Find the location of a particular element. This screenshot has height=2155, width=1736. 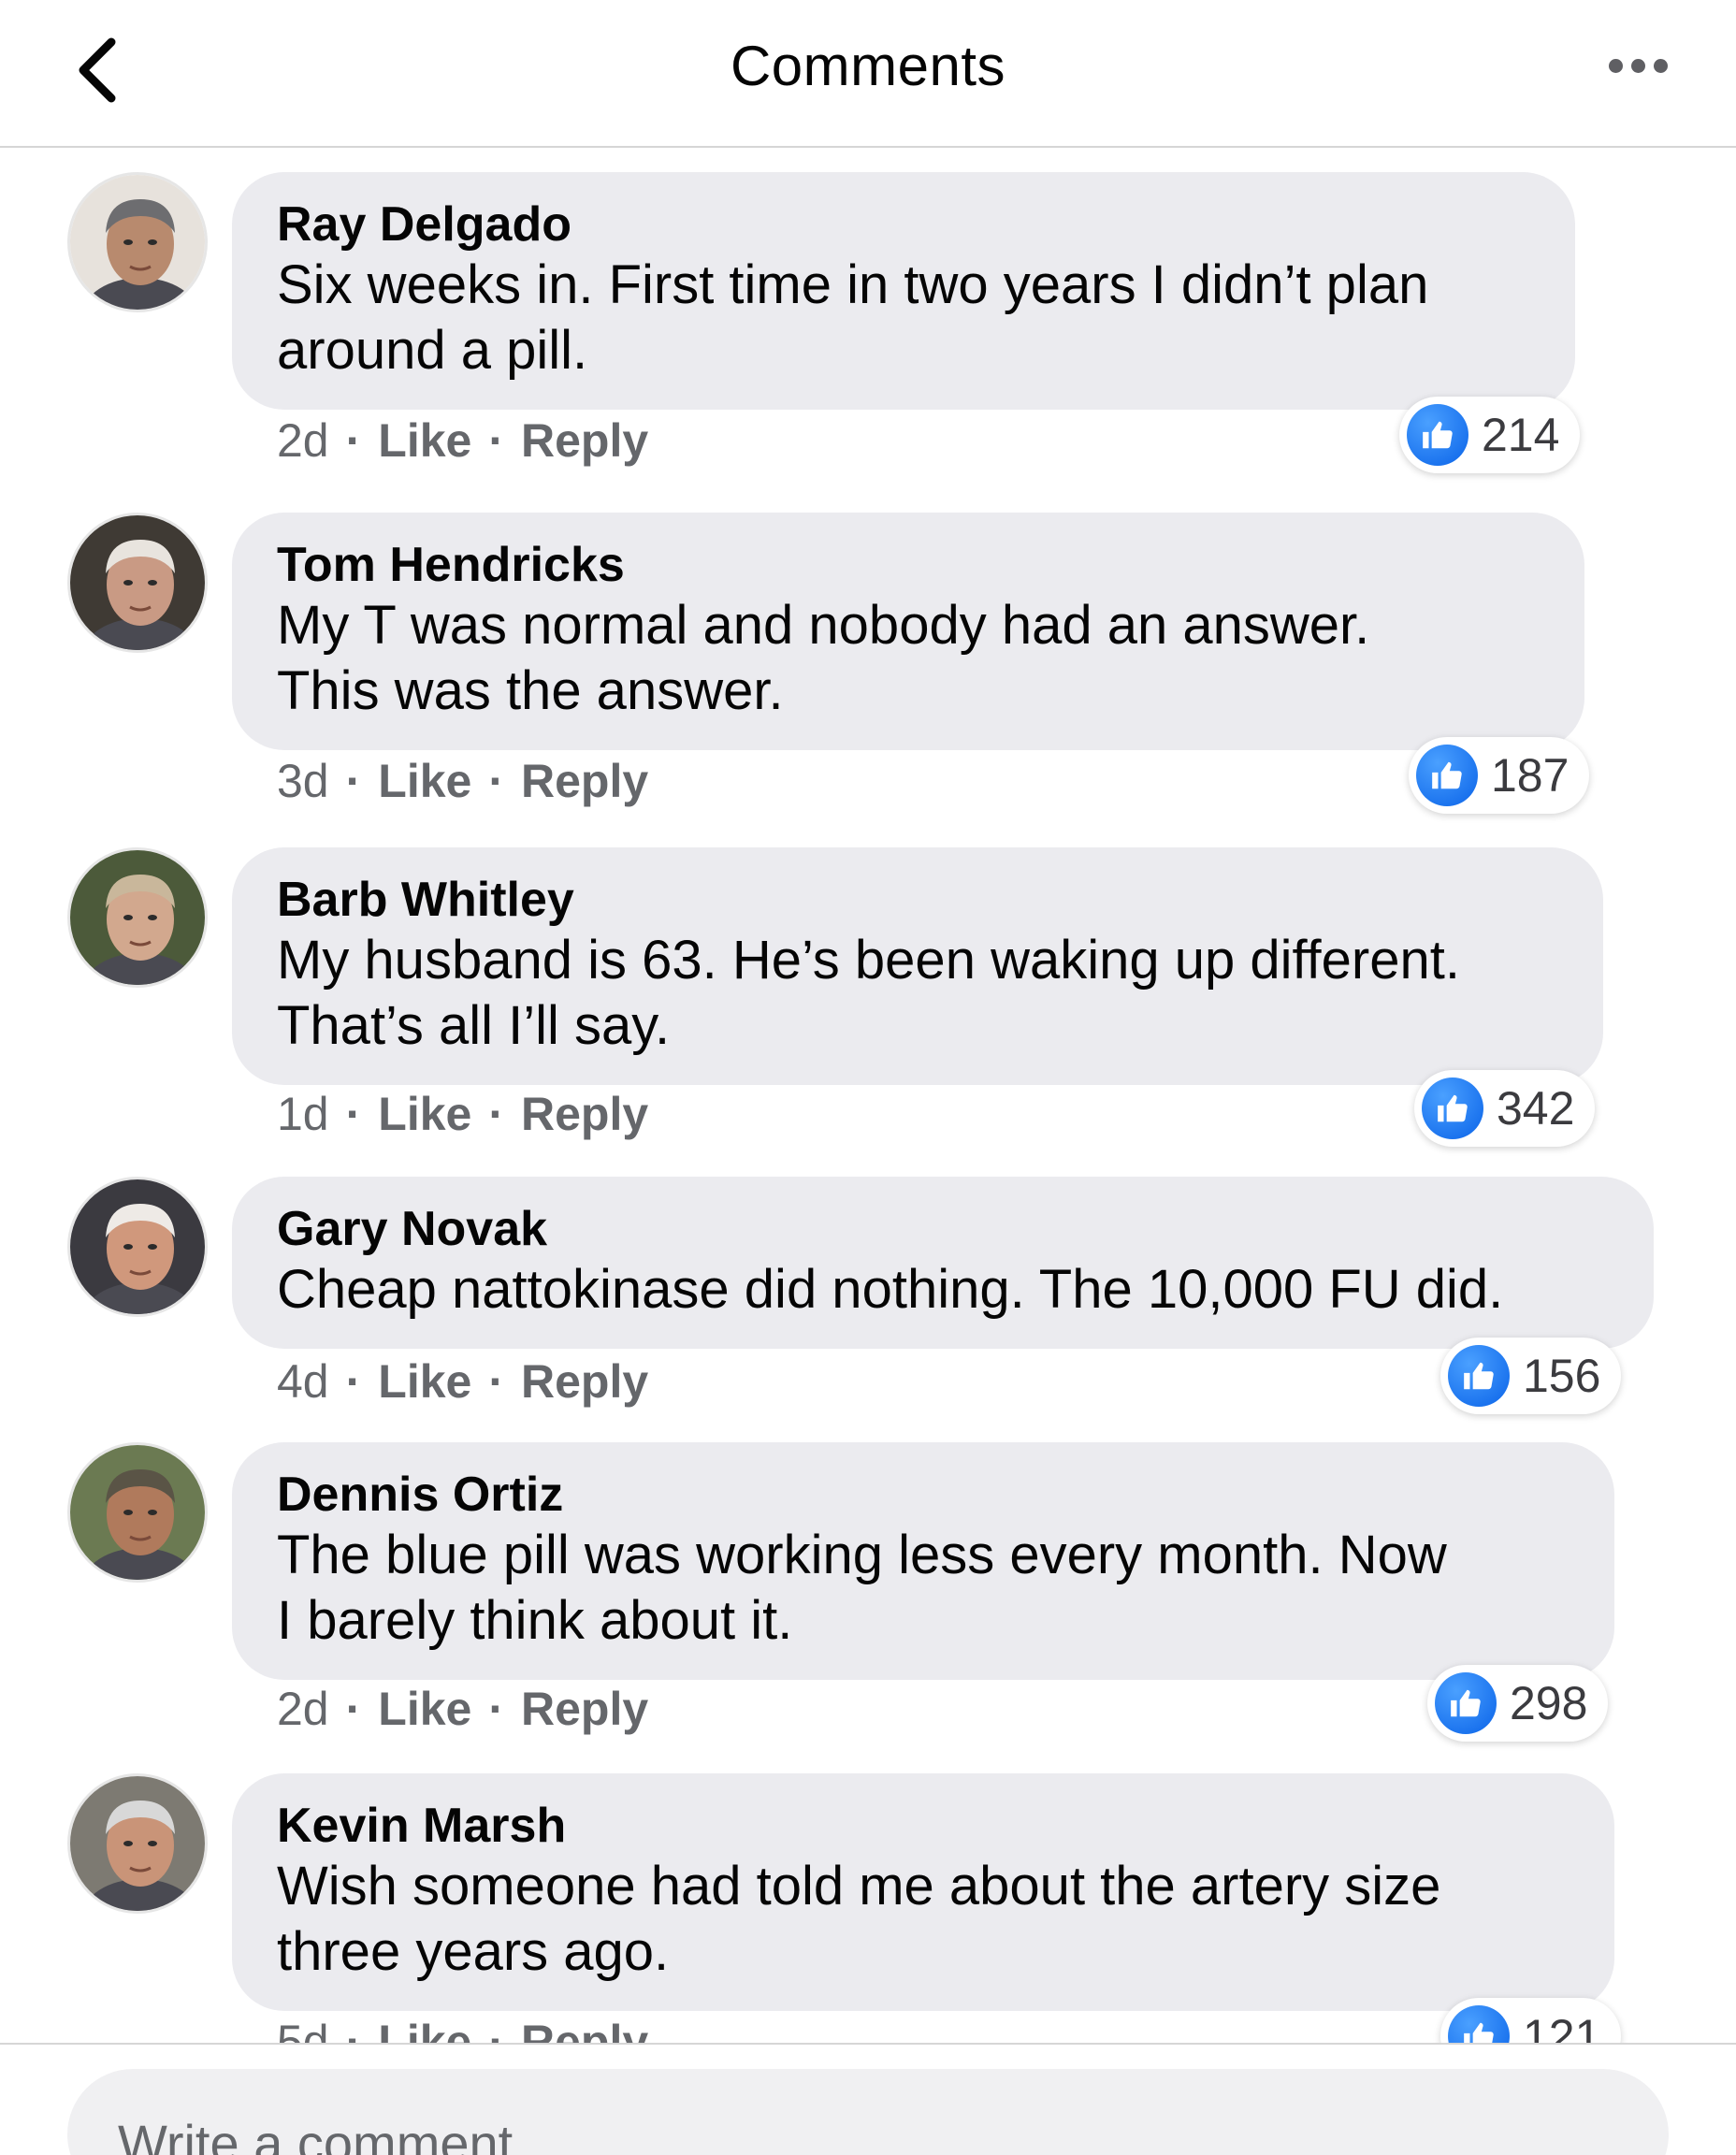

comment-actions: 3d · Like · Reply is located at coordinates (462, 781).